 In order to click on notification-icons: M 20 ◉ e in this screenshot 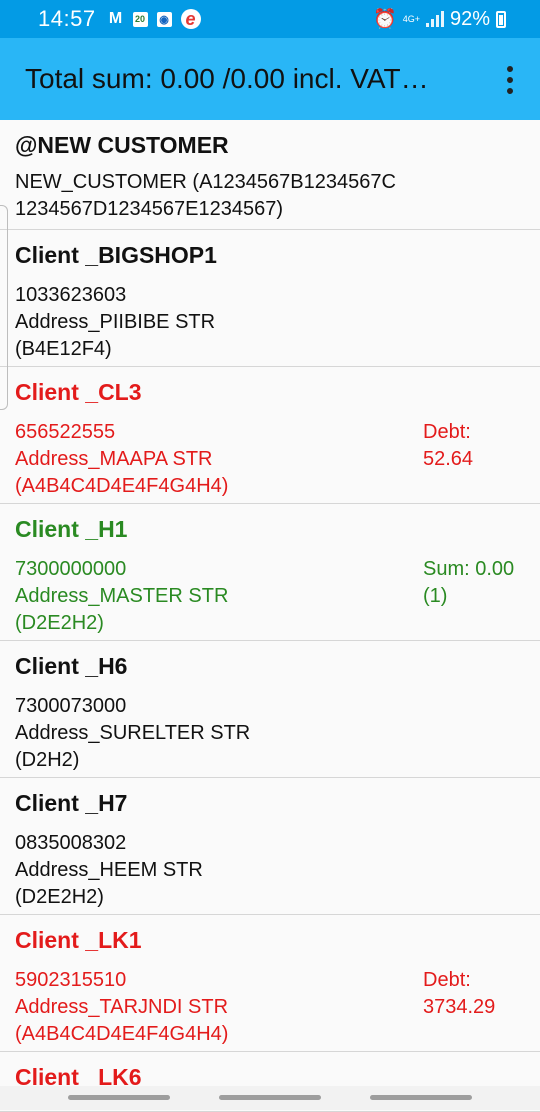, I will do `click(154, 19)`.